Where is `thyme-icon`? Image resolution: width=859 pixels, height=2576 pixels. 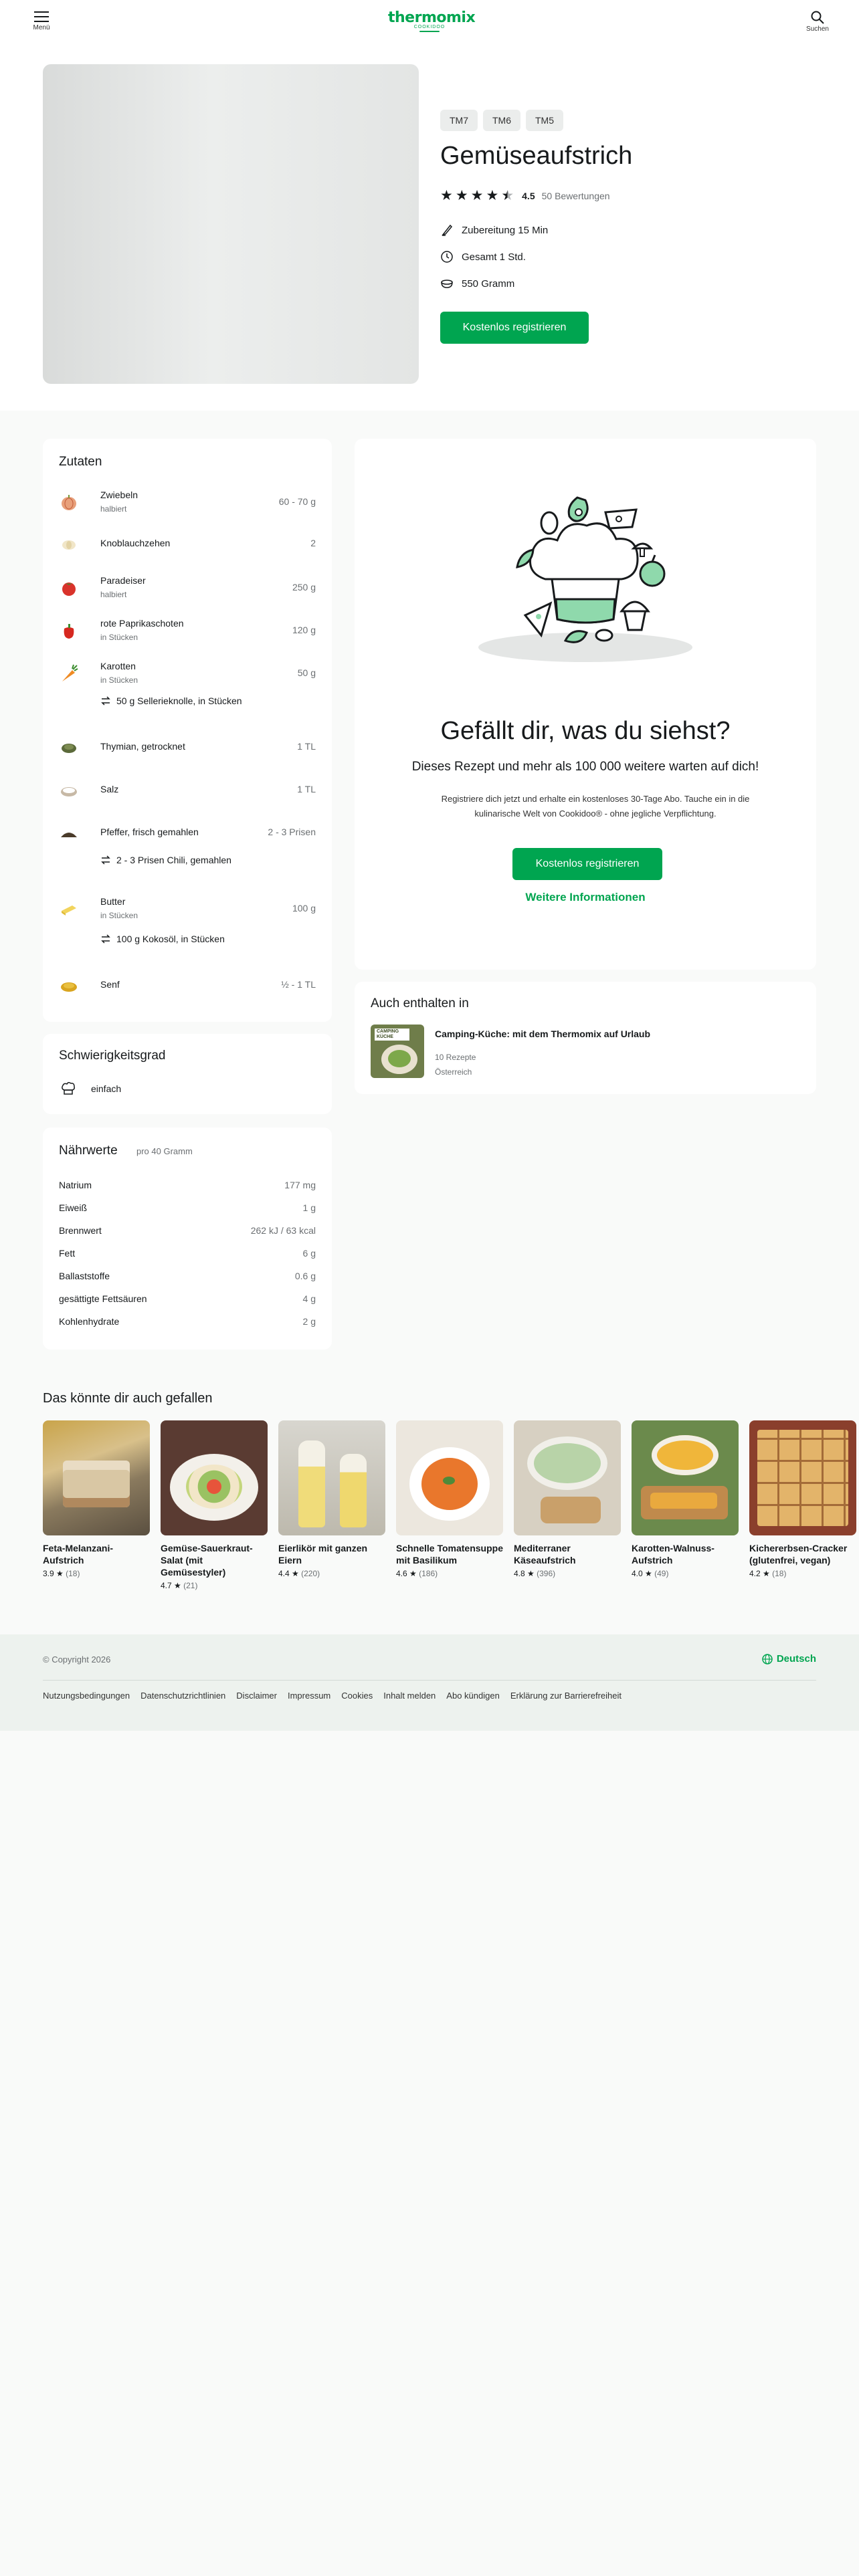 thyme-icon is located at coordinates (69, 748).